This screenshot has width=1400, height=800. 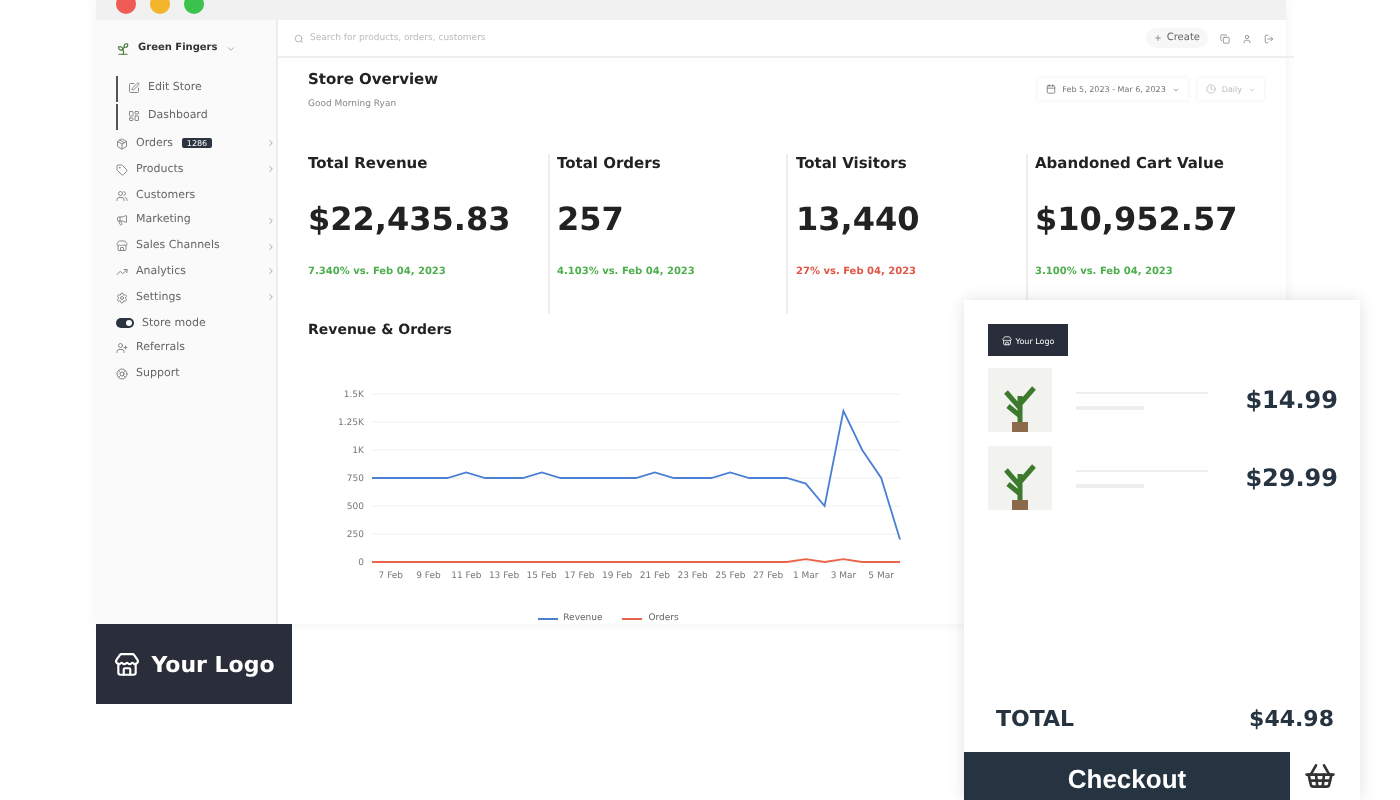 I want to click on close-icon, so click(x=126, y=7).